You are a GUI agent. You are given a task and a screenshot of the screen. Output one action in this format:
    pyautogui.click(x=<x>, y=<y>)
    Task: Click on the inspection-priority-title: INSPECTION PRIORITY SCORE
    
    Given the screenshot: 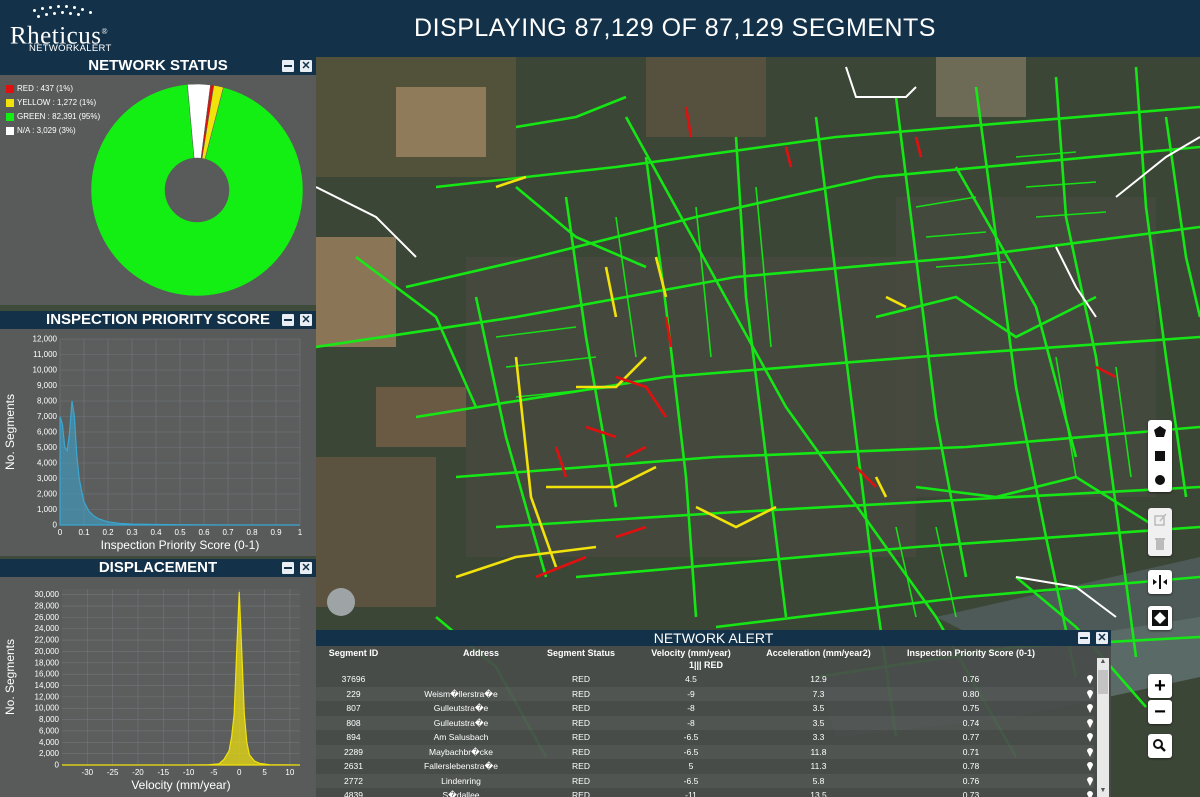 What is the action you would take?
    pyautogui.click(x=158, y=320)
    